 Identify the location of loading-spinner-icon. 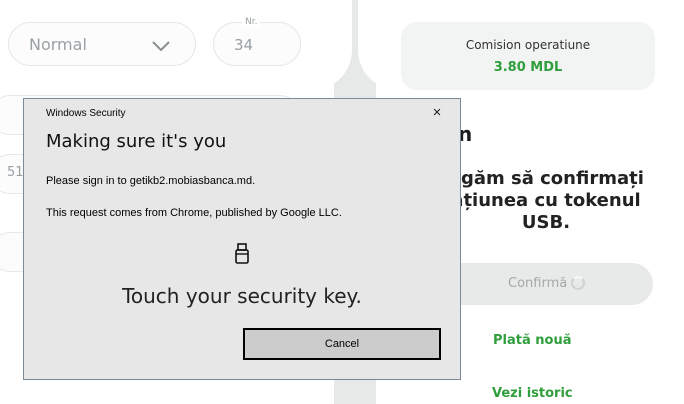
(578, 283).